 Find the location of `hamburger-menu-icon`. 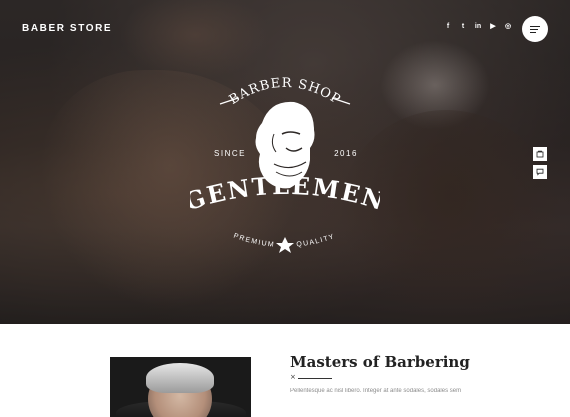

hamburger-menu-icon is located at coordinates (535, 29).